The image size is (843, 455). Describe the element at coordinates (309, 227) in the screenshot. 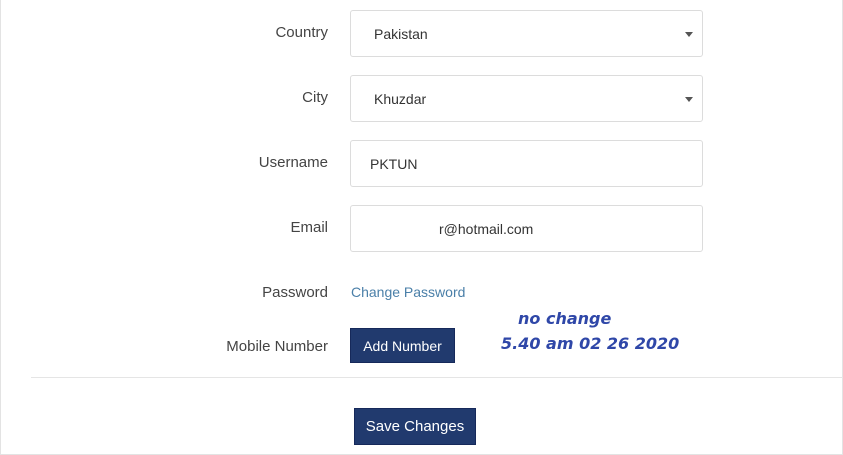

I see `email-label: Email` at that location.